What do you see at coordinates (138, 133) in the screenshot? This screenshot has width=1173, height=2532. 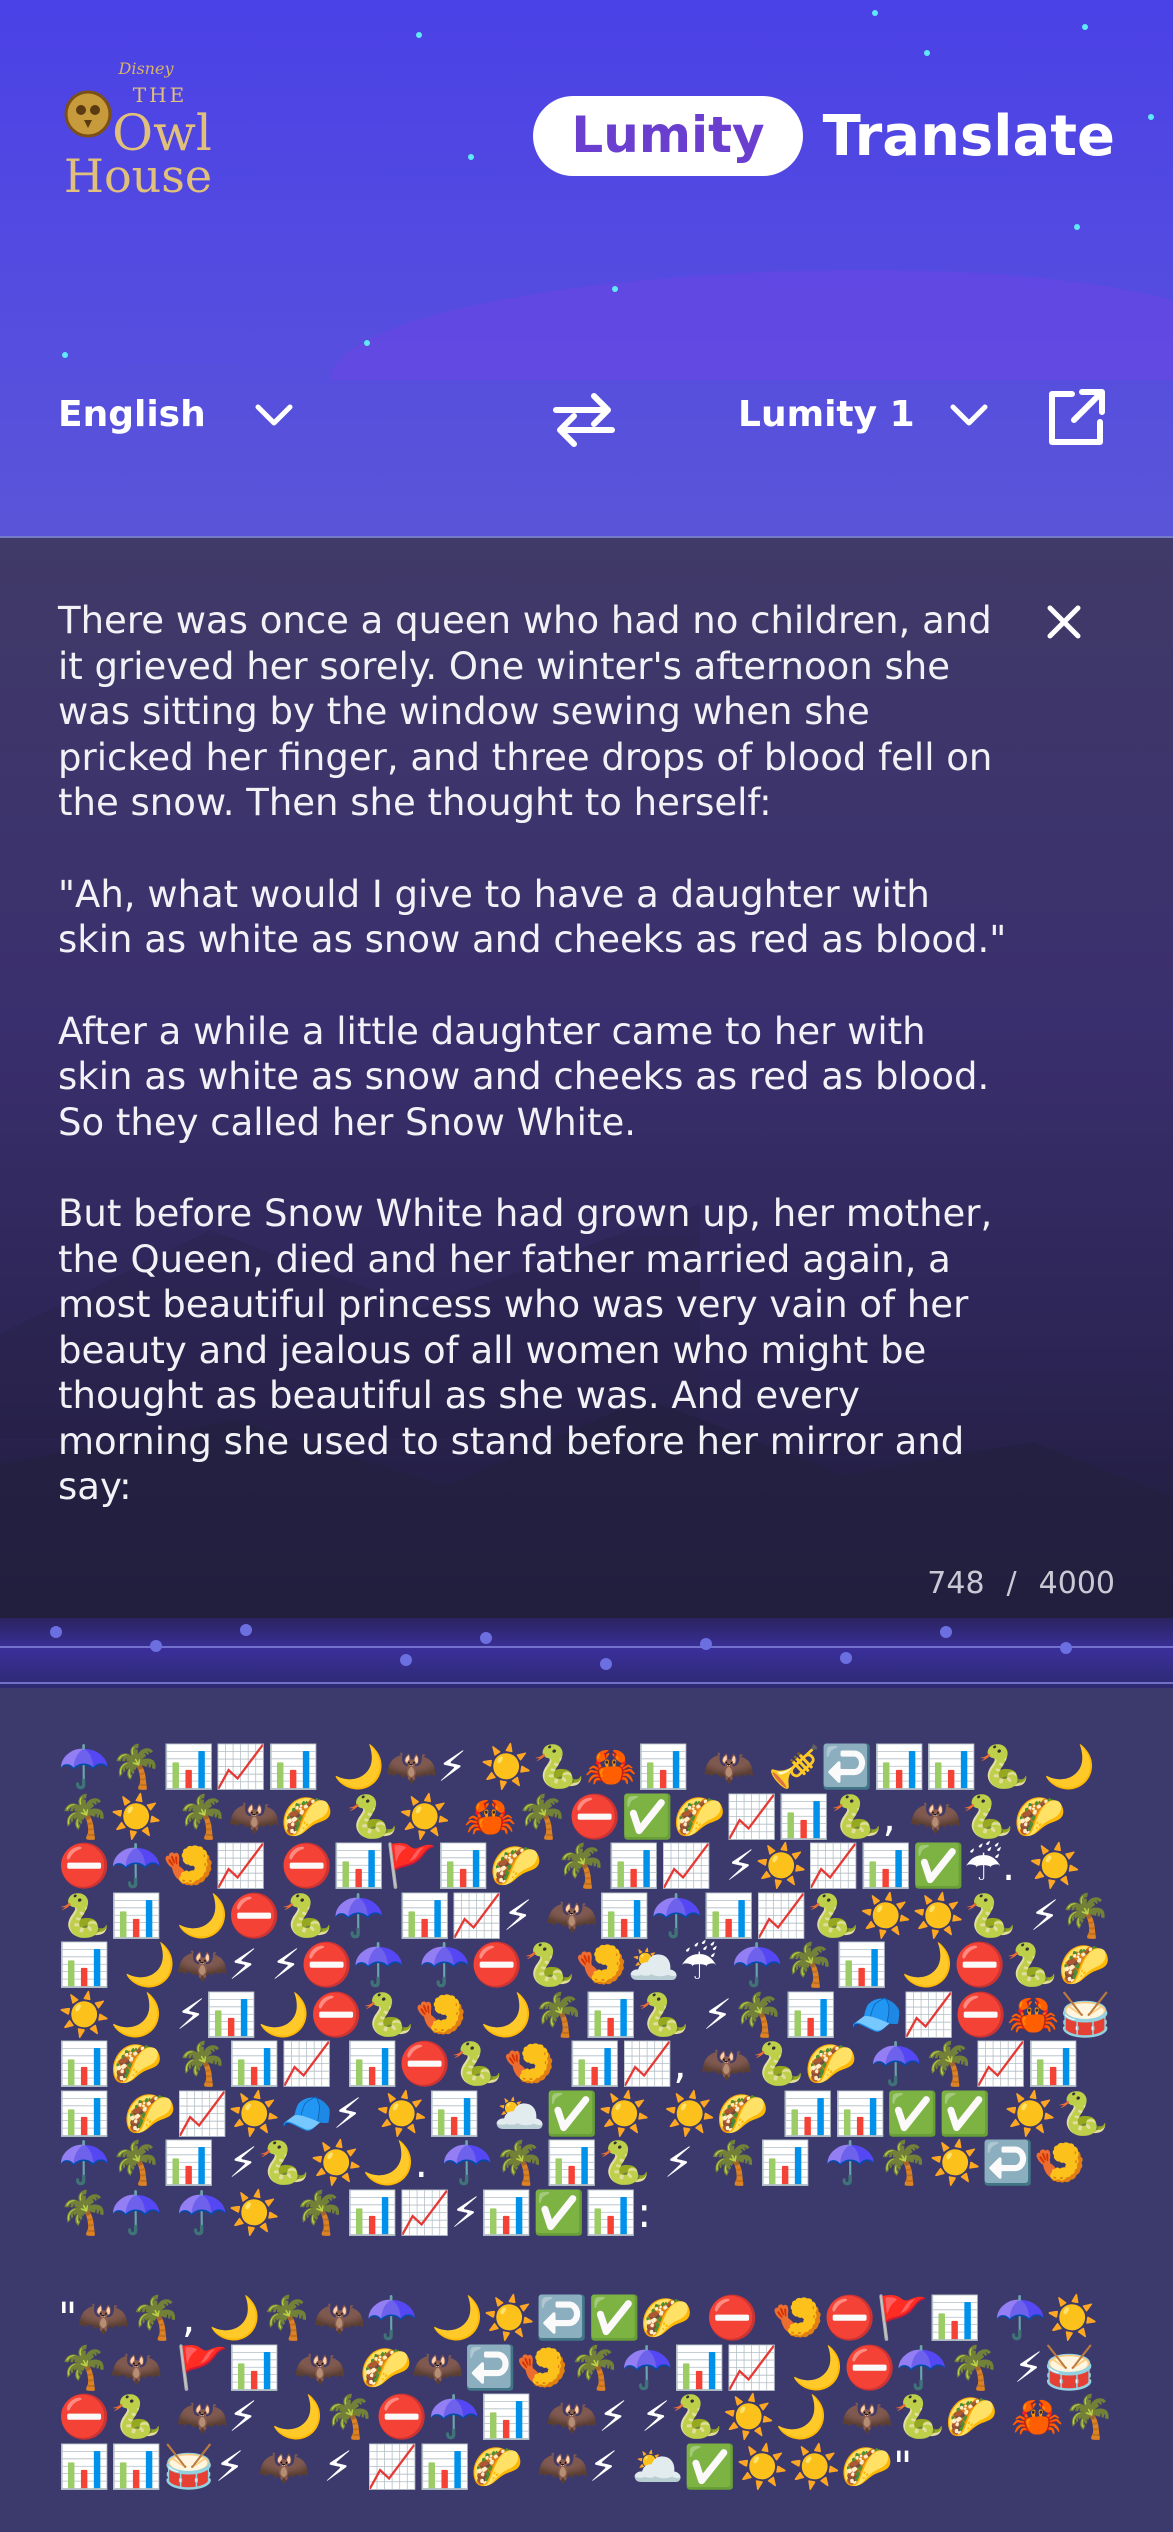 I see `owl-house-logo: Disney THE Owl House` at bounding box center [138, 133].